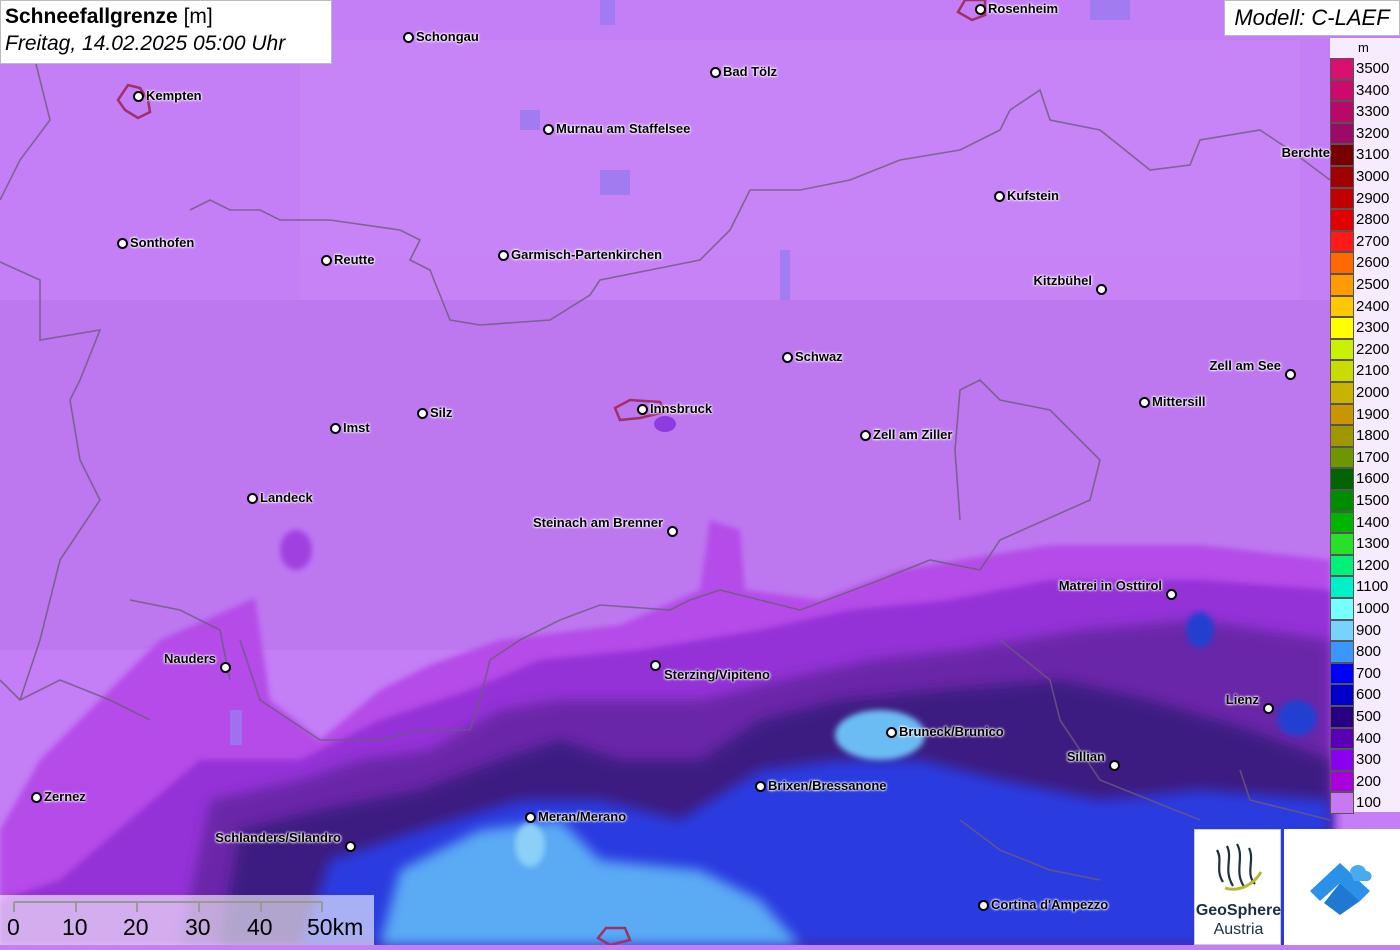 The width and height of the screenshot is (1400, 950). What do you see at coordinates (1365, 544) in the screenshot?
I see `legend-entry: 1300` at bounding box center [1365, 544].